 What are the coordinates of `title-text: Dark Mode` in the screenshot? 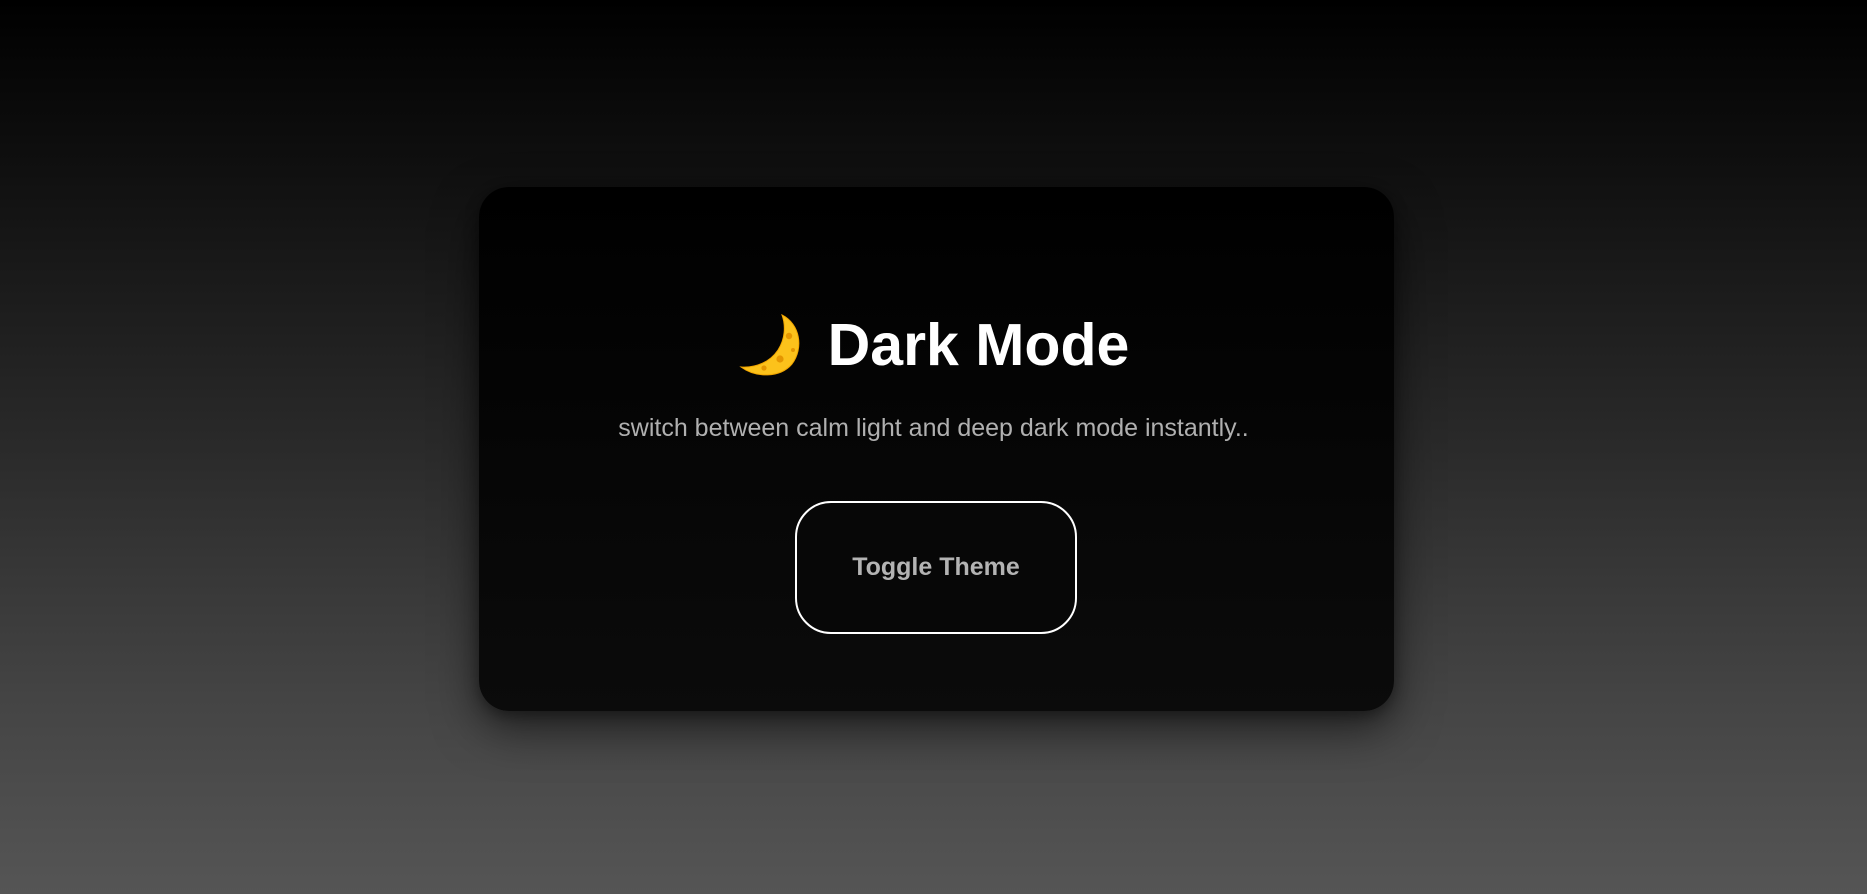 It's located at (978, 345).